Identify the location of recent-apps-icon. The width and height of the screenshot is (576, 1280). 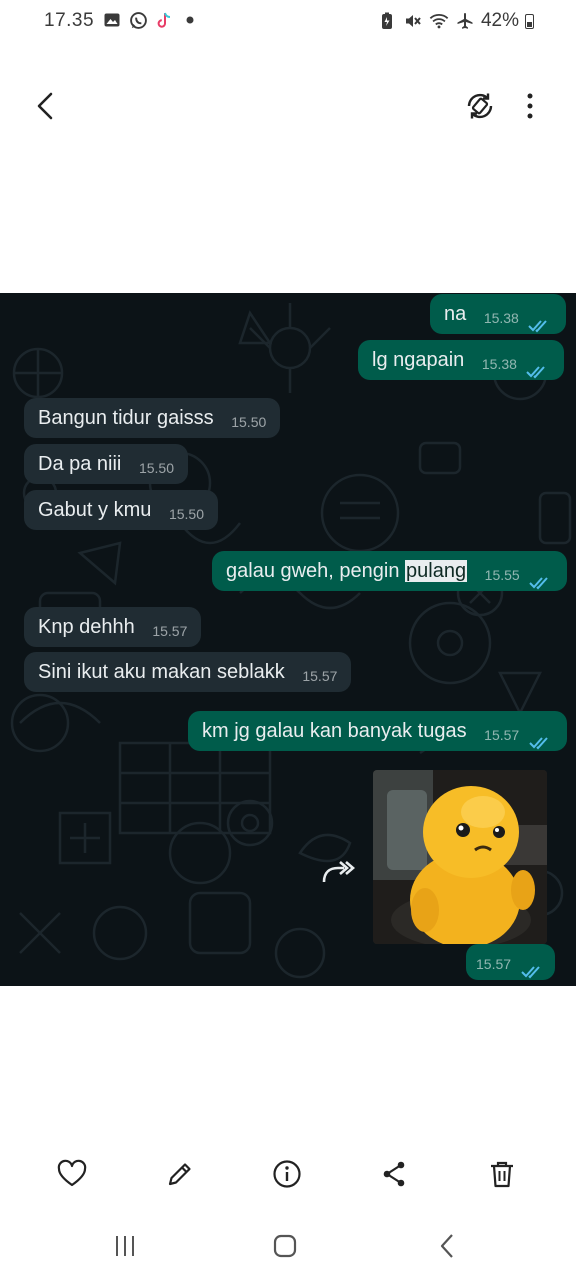
(125, 1246).